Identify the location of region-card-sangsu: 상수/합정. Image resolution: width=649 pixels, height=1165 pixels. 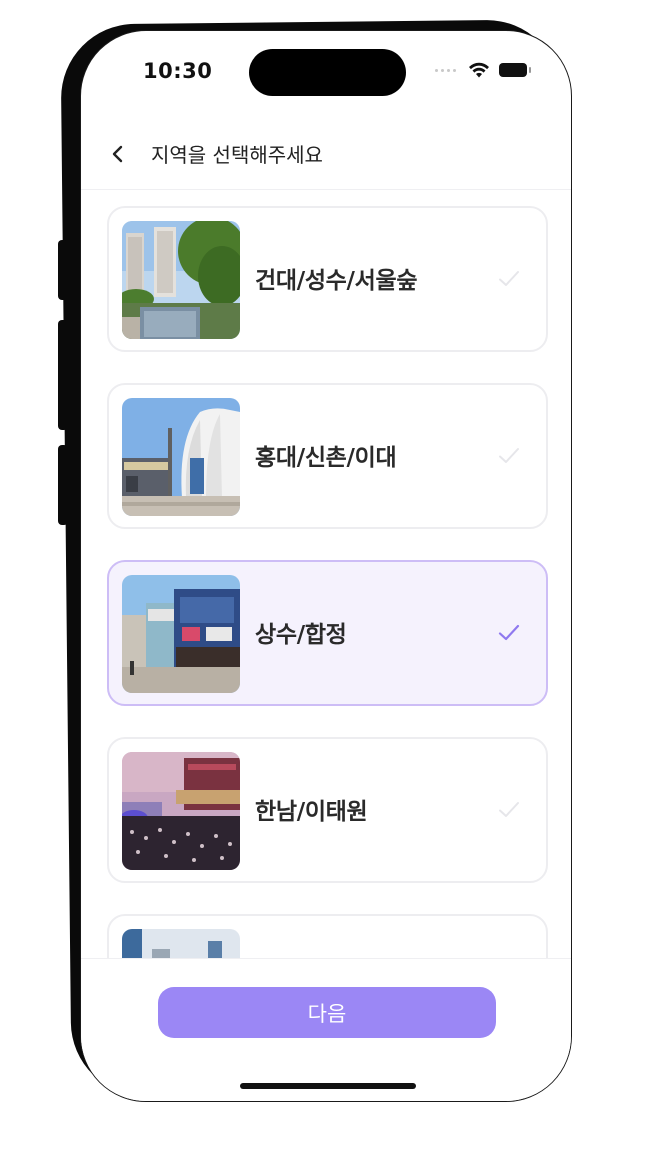
(327, 633).